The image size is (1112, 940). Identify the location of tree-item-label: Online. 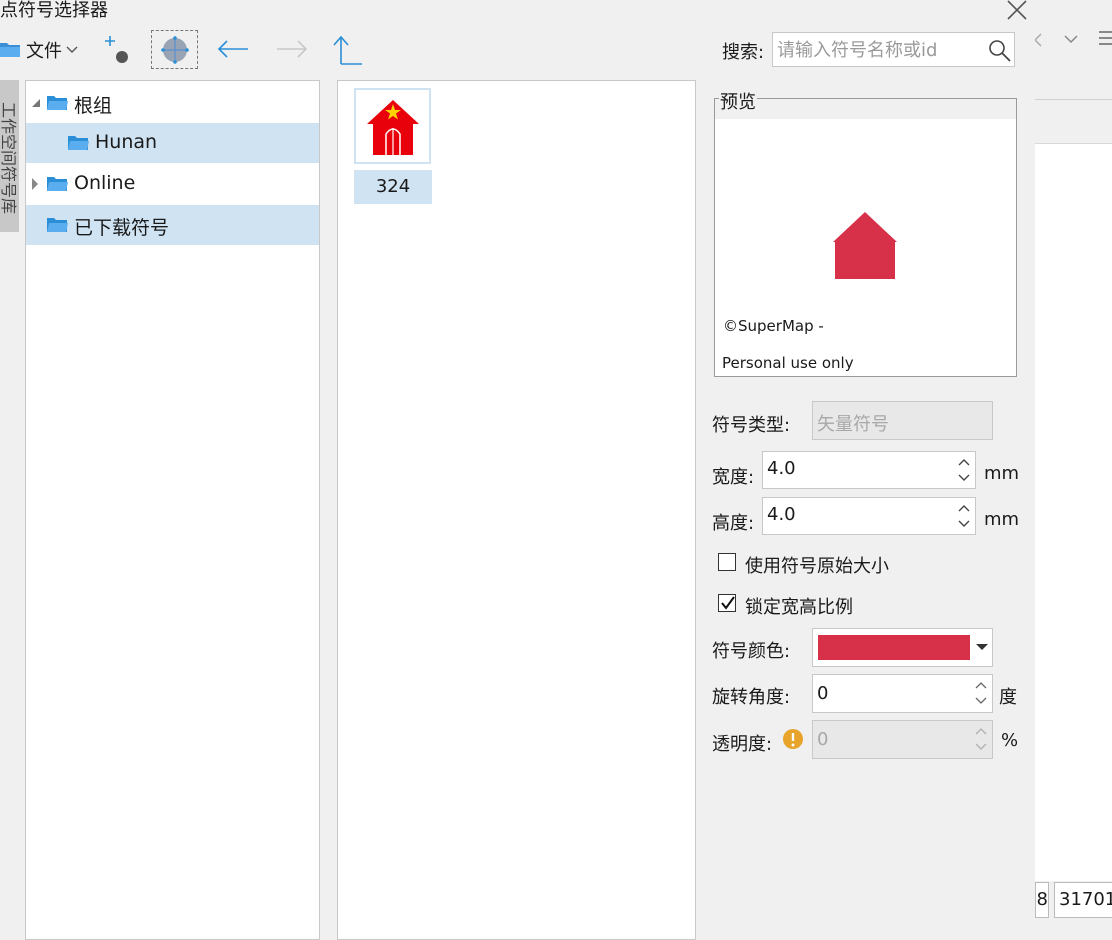
(105, 183).